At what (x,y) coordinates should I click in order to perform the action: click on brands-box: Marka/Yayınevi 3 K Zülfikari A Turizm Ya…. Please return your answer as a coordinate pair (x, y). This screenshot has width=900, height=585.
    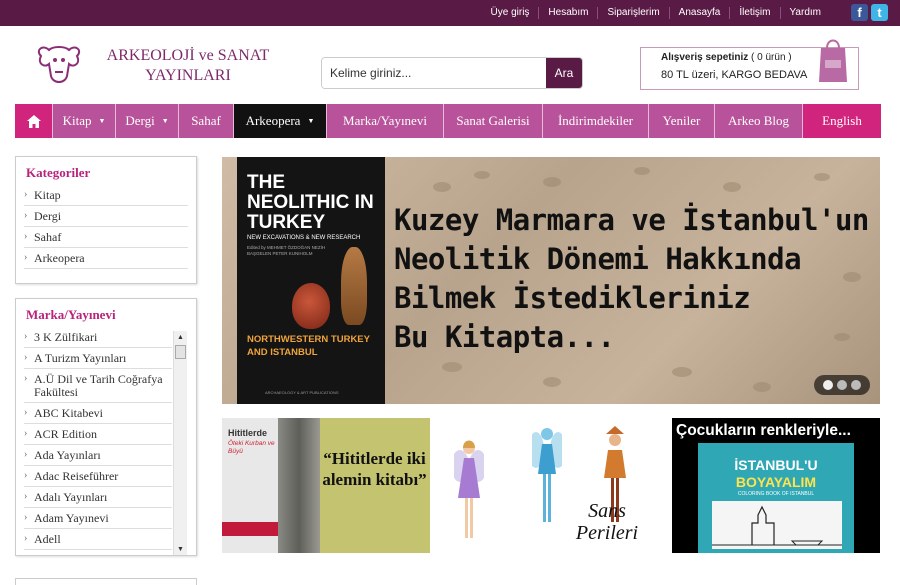
    Looking at the image, I should click on (106, 427).